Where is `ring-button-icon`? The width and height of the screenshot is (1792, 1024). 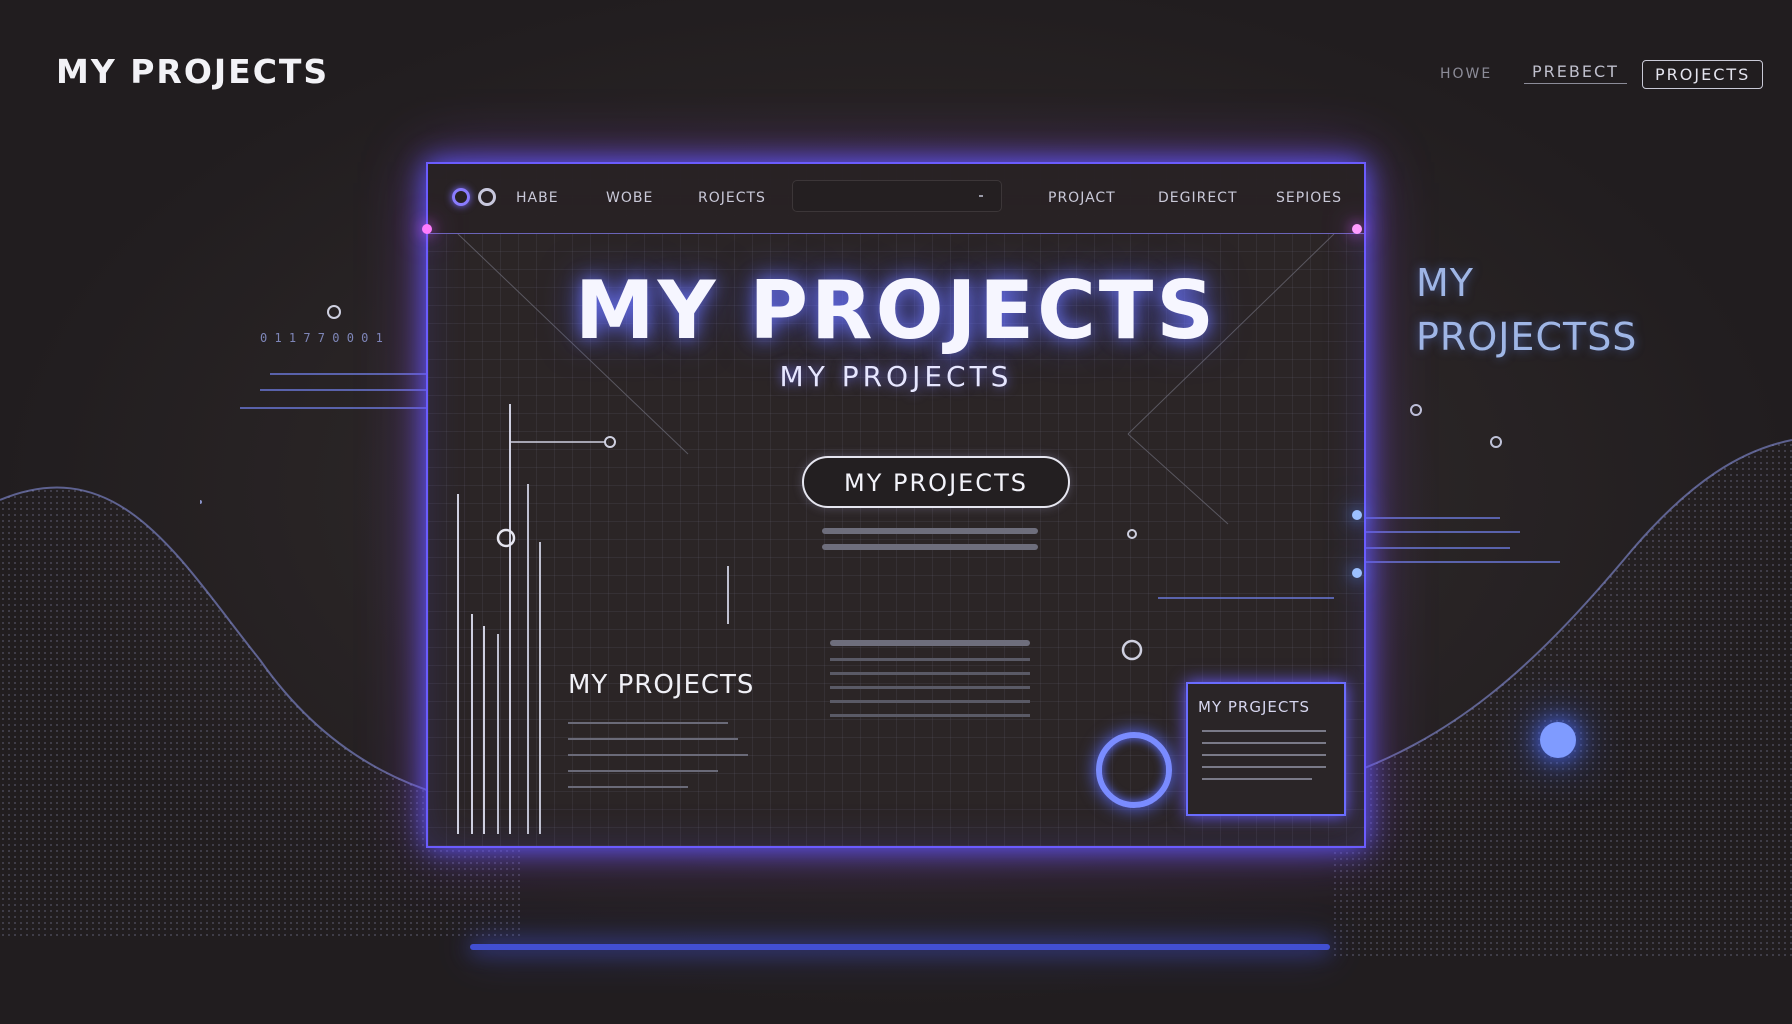 ring-button-icon is located at coordinates (1134, 770).